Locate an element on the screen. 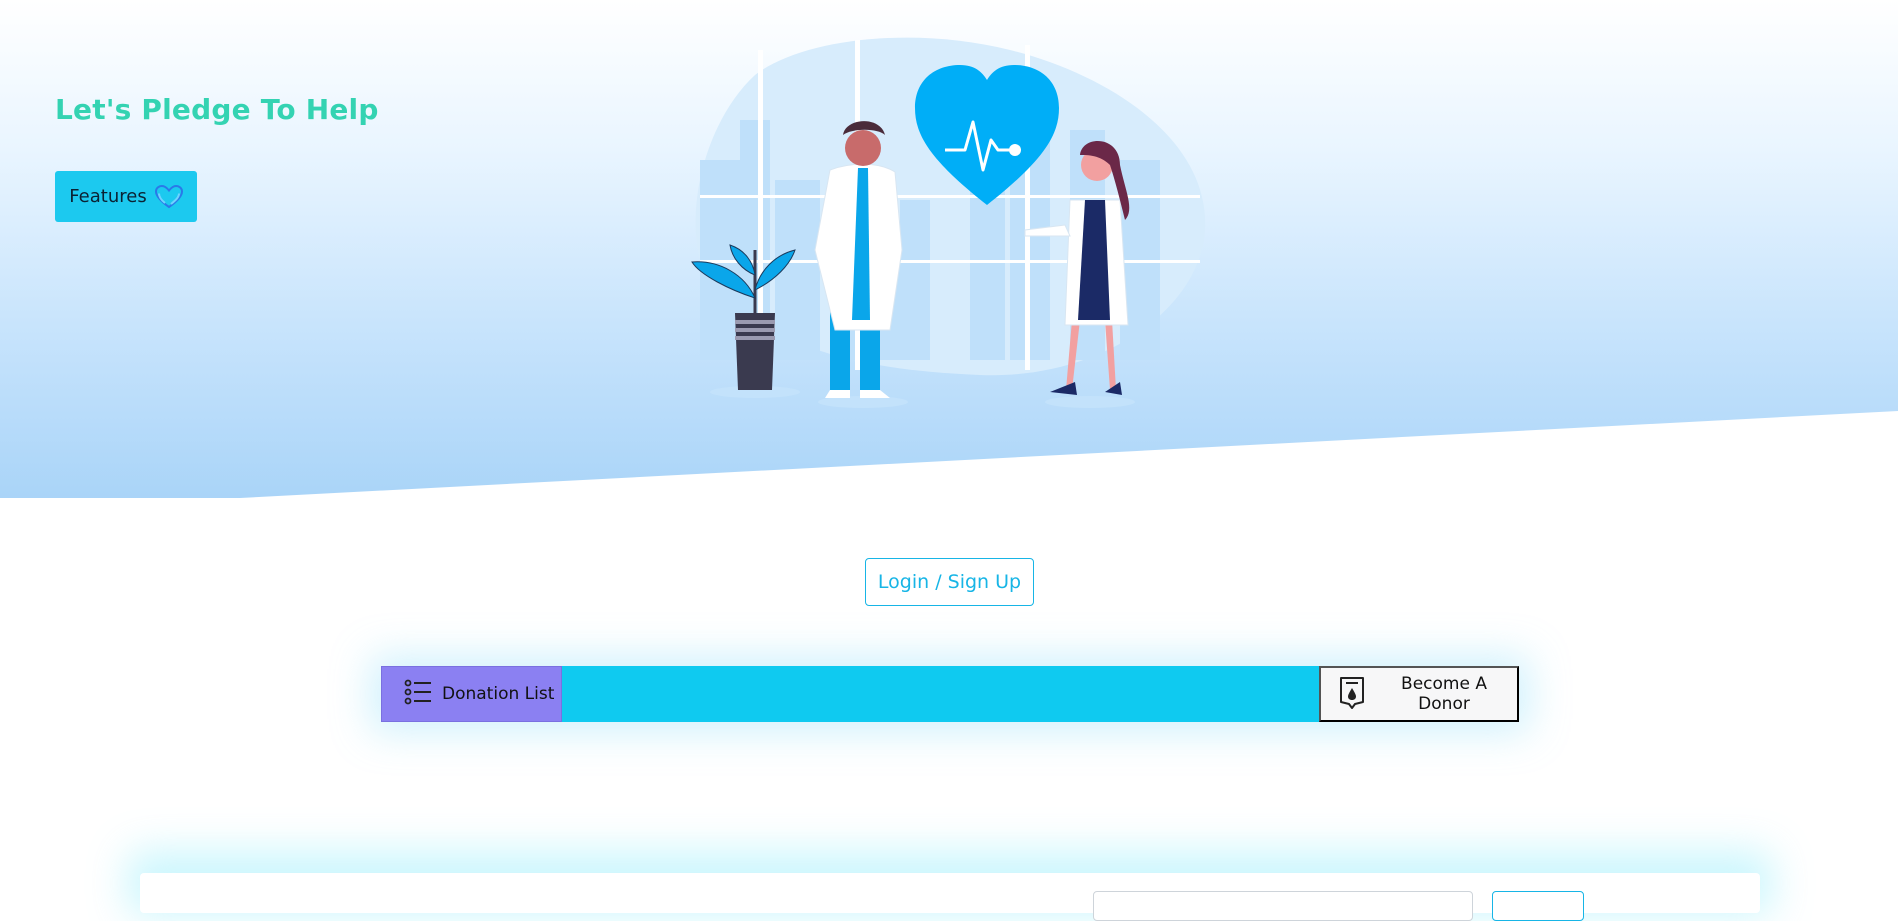  doctors-illustration is located at coordinates (948, 222).